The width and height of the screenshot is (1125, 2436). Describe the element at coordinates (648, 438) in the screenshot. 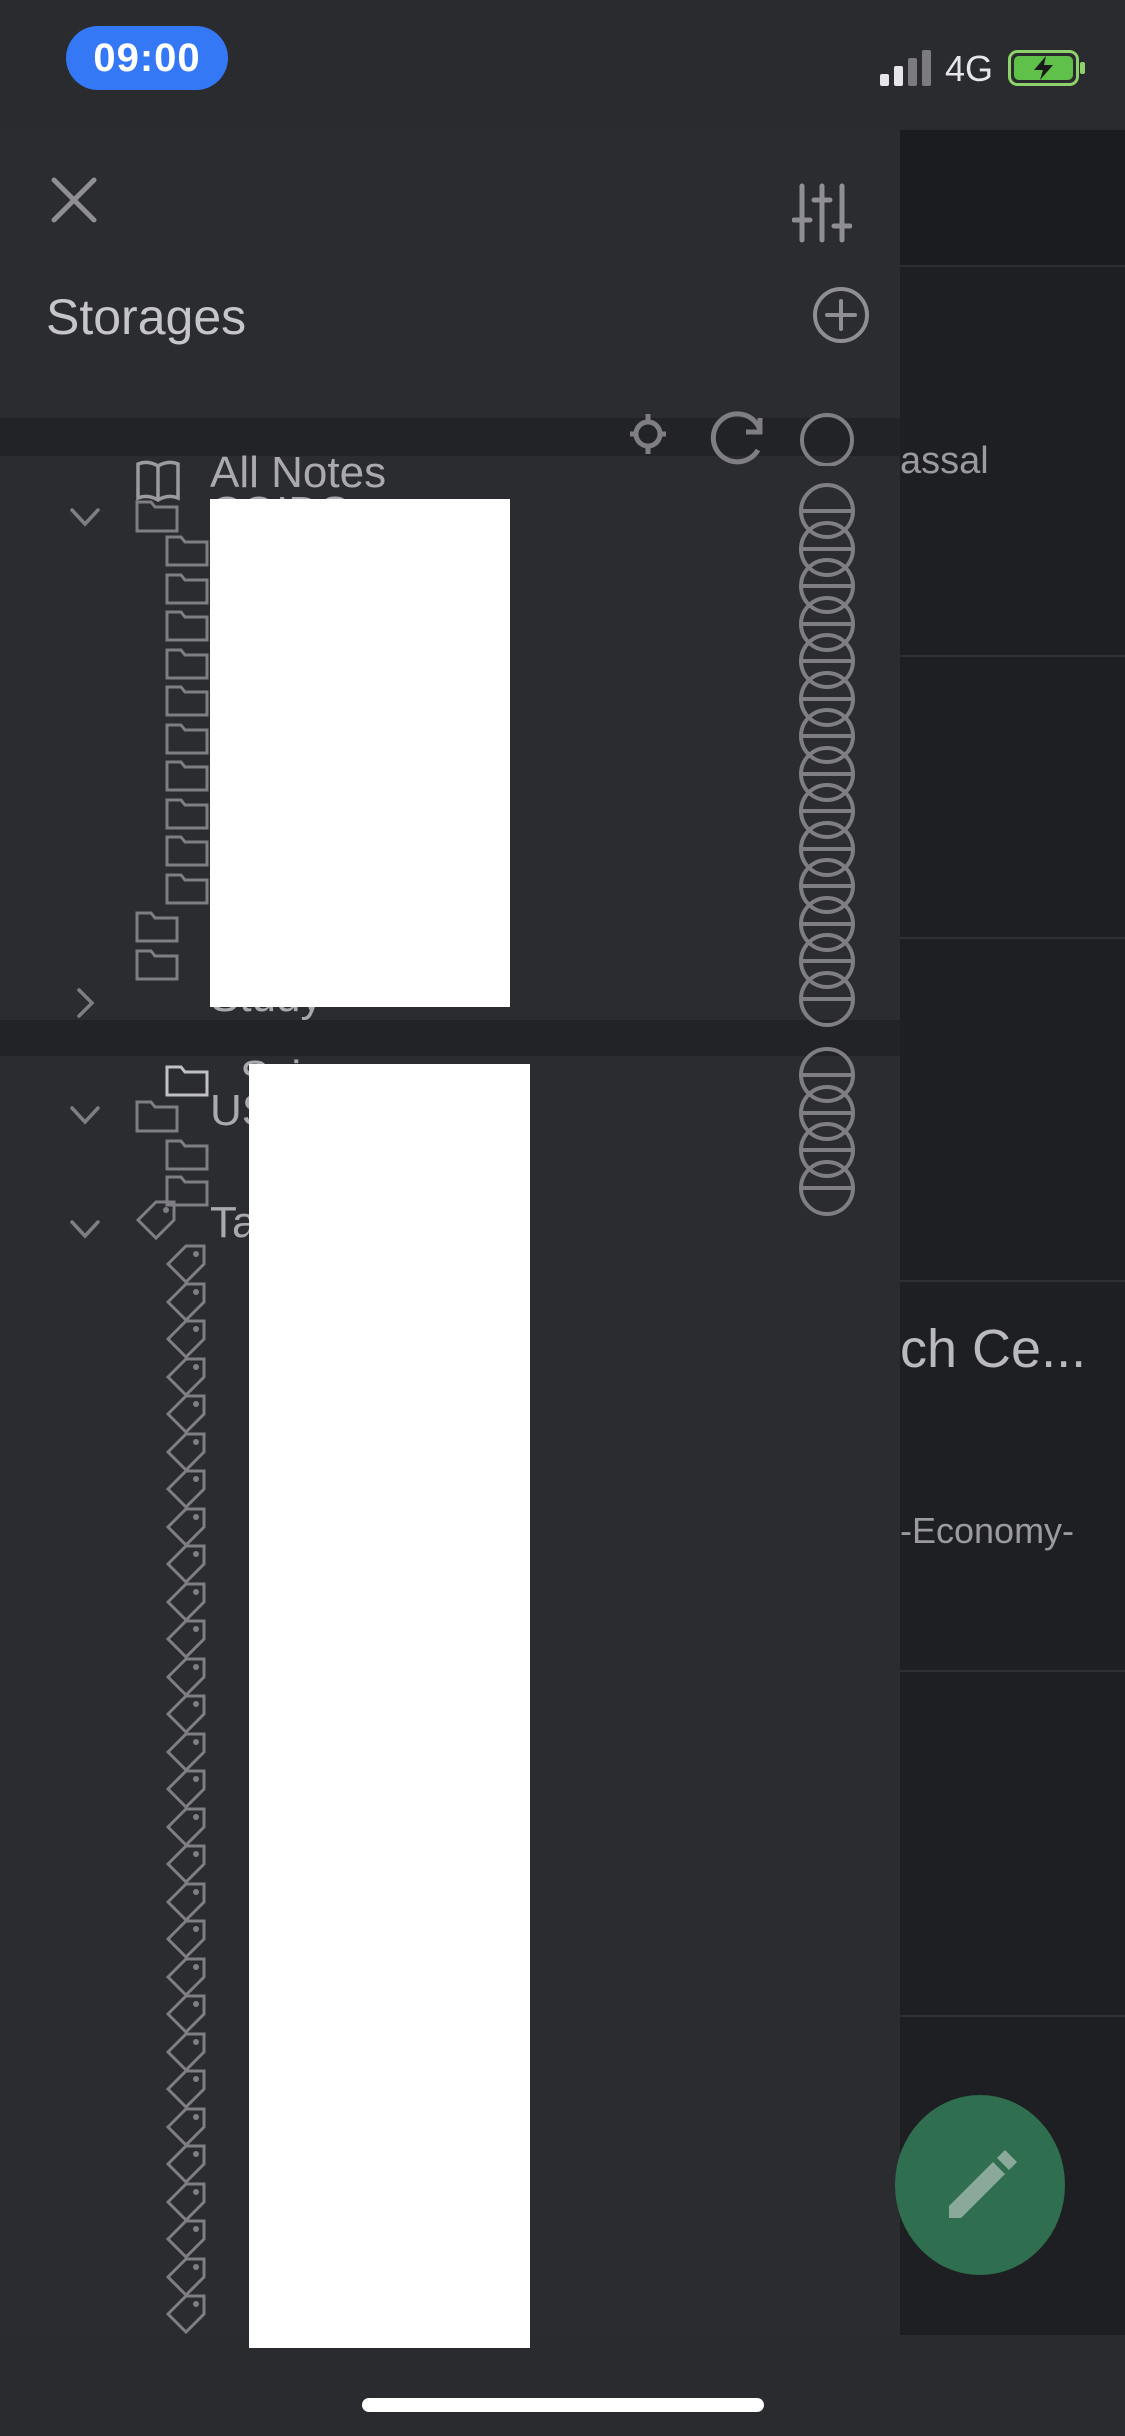

I see `gear-icon` at that location.